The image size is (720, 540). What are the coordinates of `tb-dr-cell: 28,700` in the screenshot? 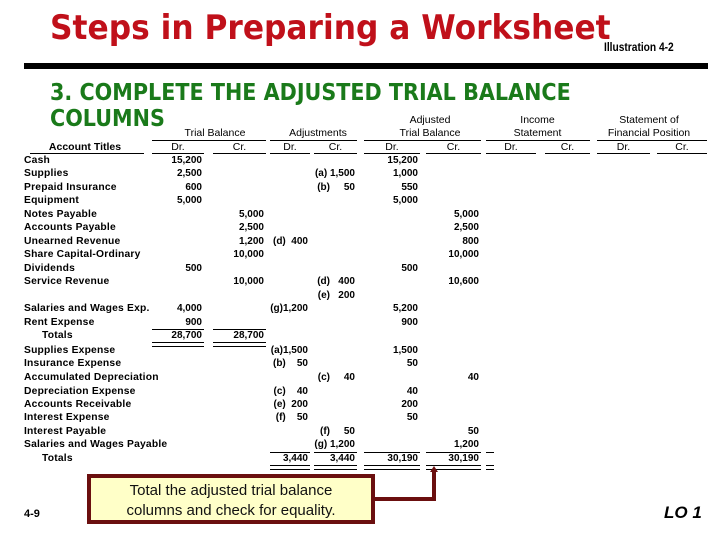 It's located at (186, 335).